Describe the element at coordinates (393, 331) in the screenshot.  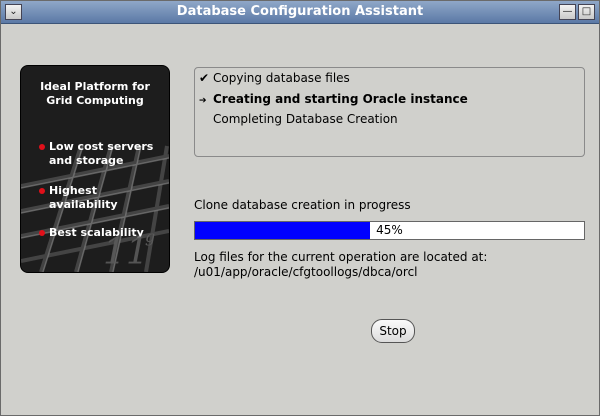
I see `stop-button: Stop` at that location.